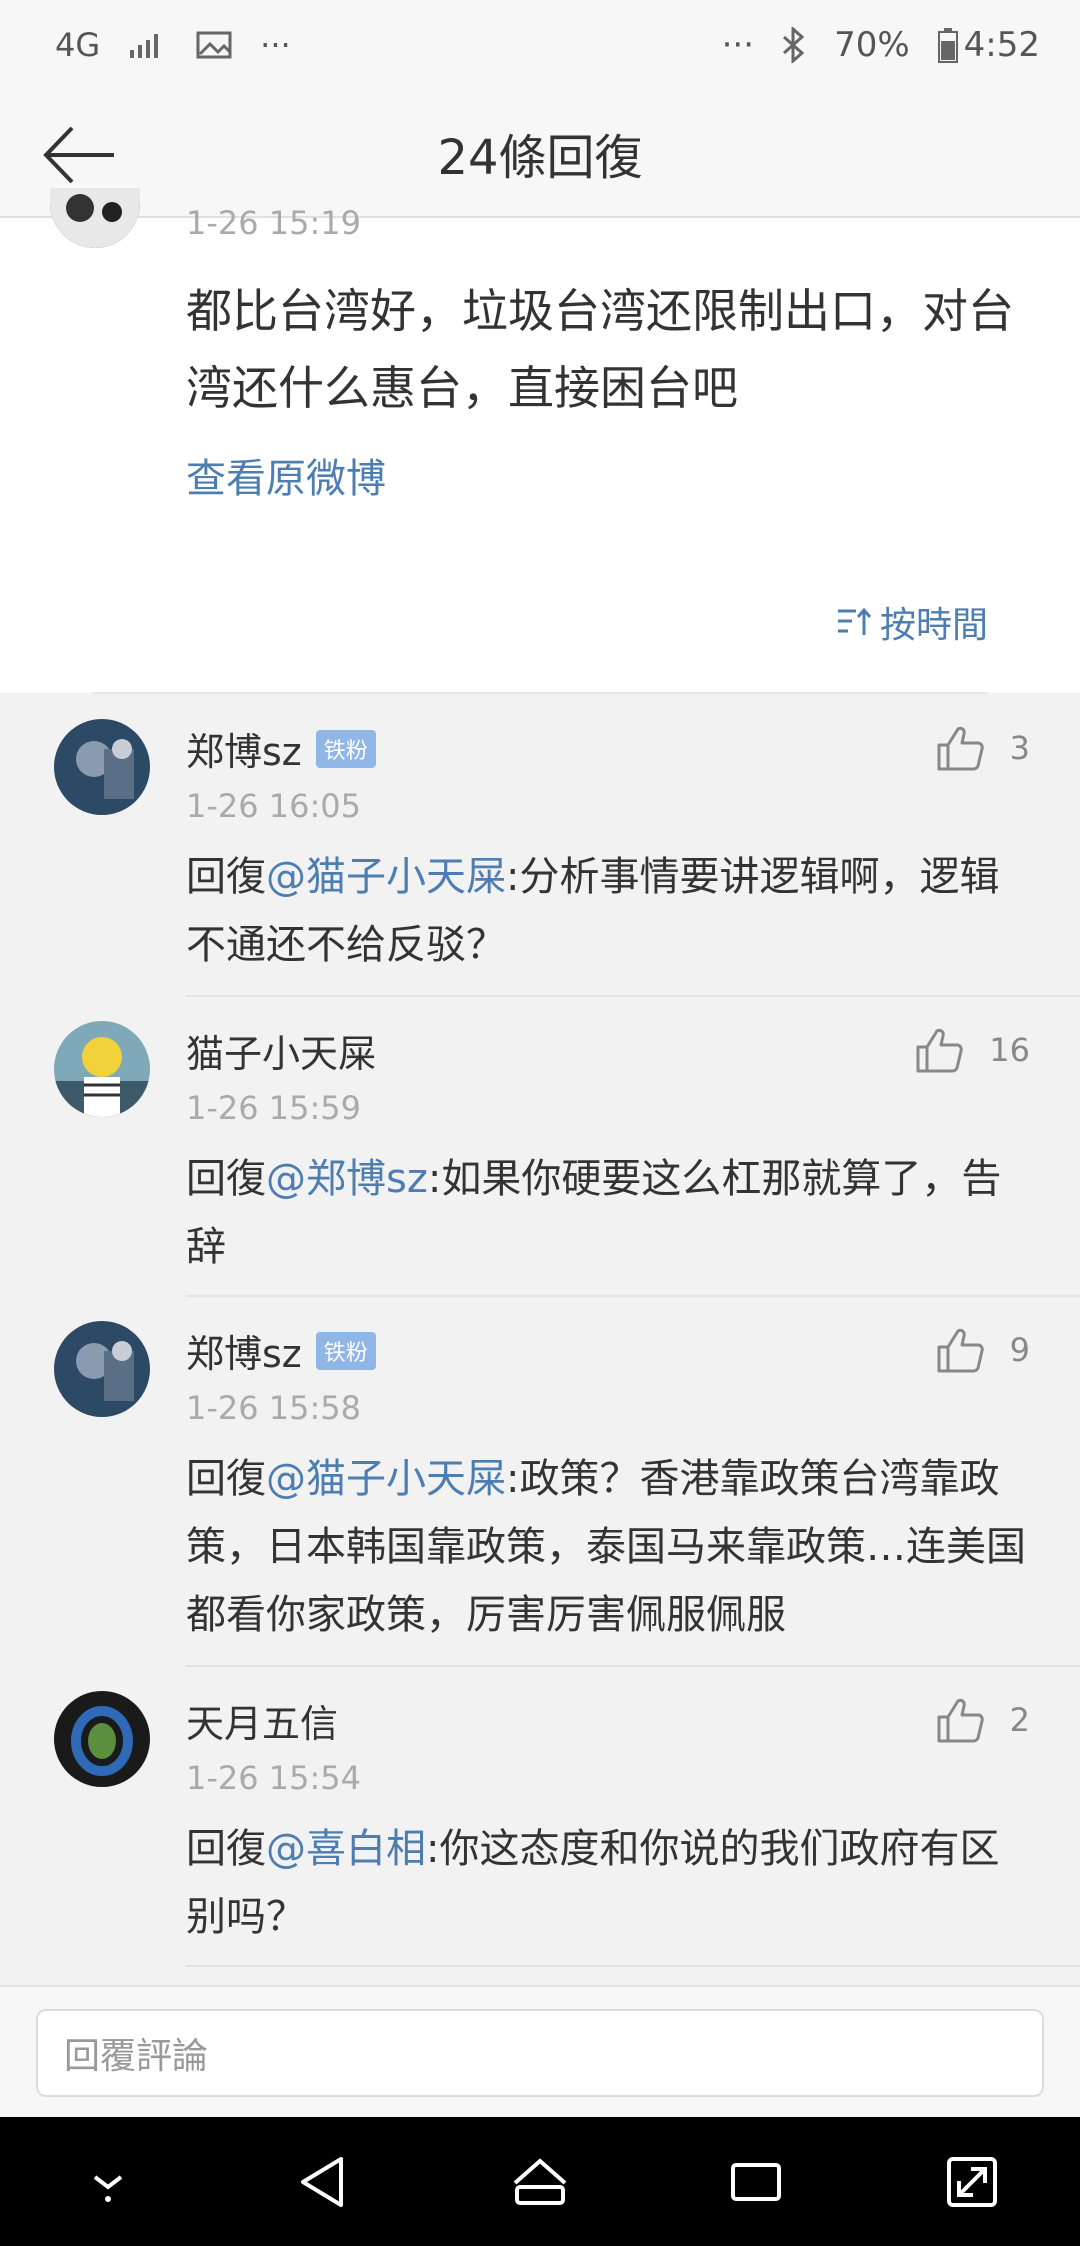 This screenshot has height=2246, width=1080. What do you see at coordinates (274, 1408) in the screenshot?
I see `comment-time: 1-26 15:58` at bounding box center [274, 1408].